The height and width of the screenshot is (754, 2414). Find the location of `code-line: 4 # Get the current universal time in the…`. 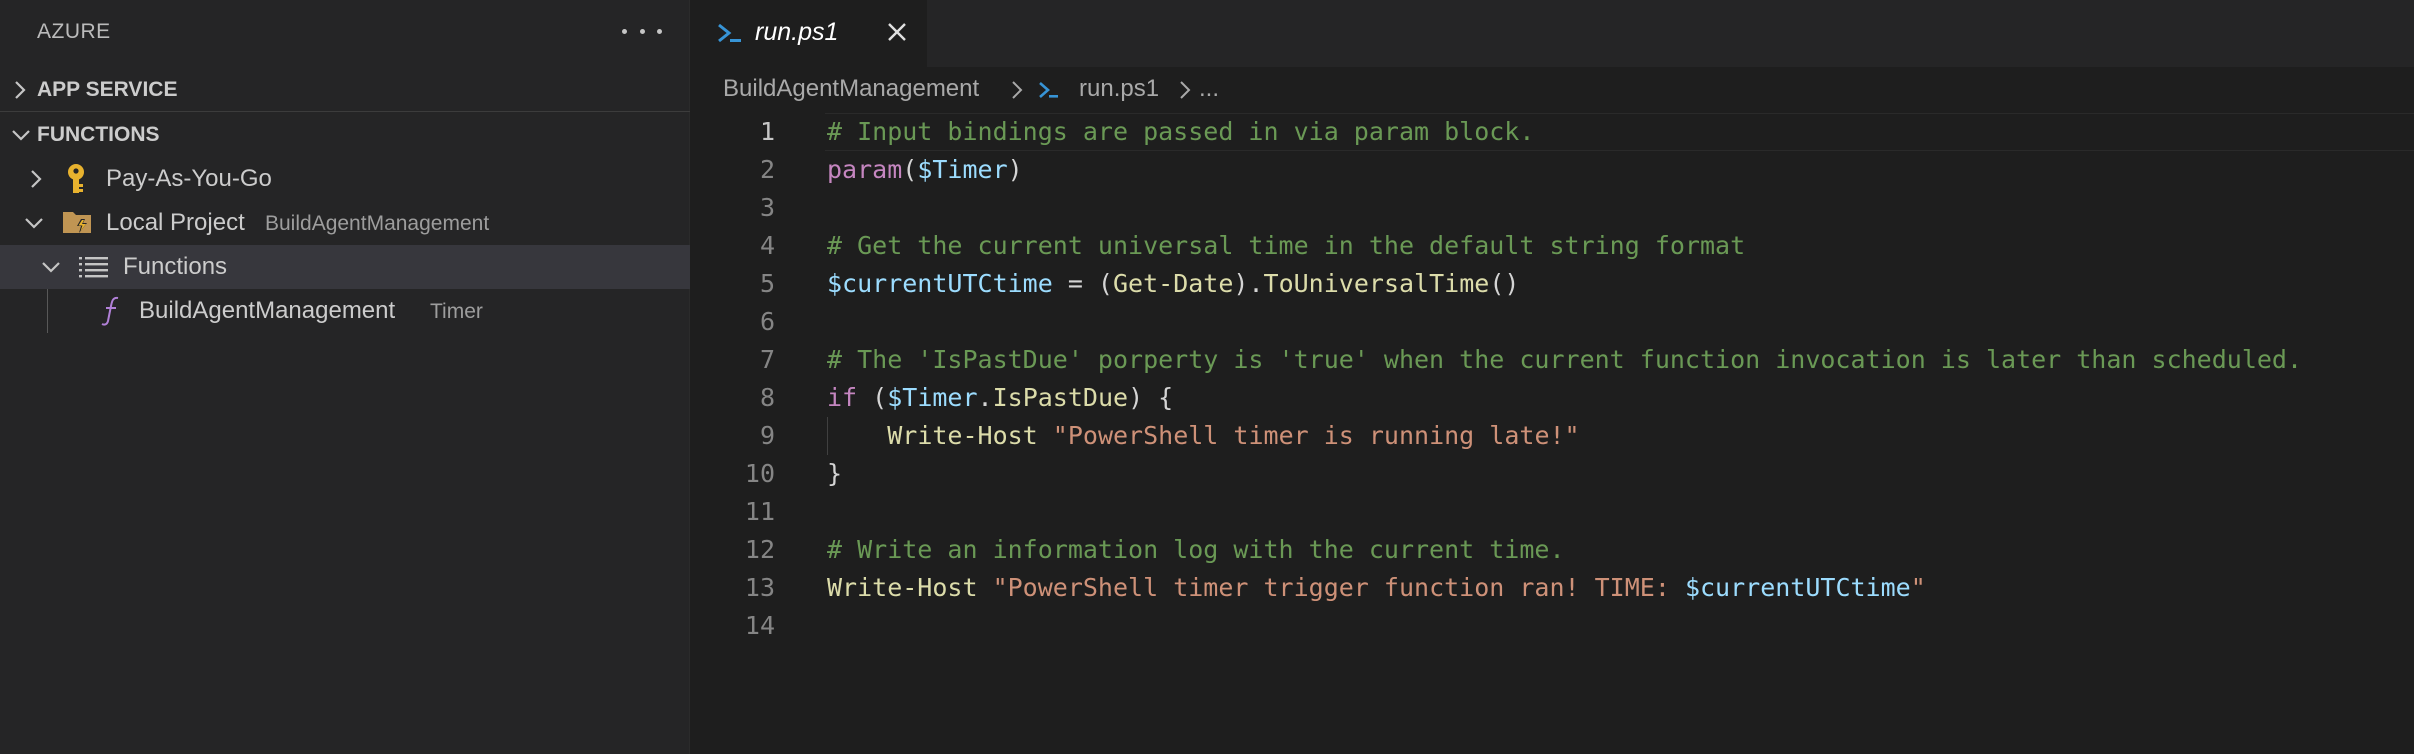

code-line: 4 # Get the current universal time in the… is located at coordinates (1552, 246).